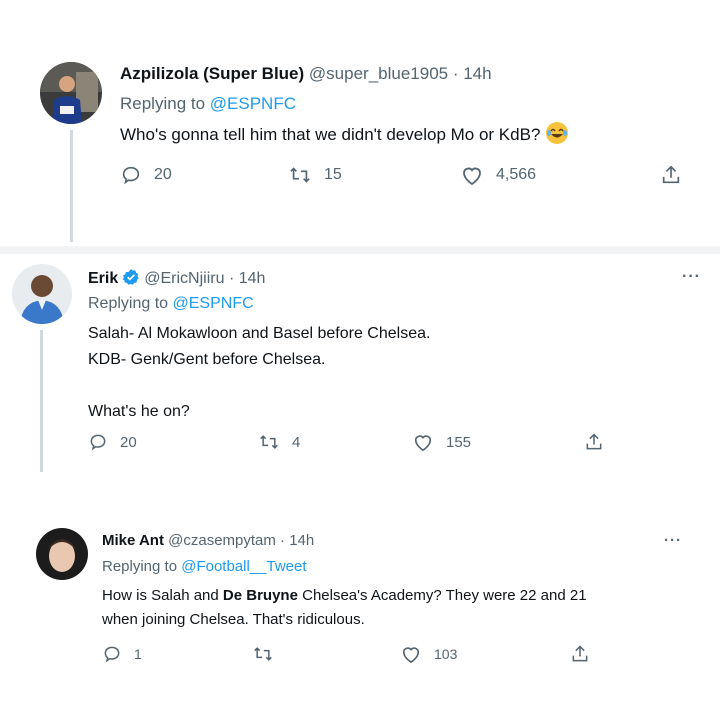 This screenshot has height=720, width=720. I want to click on handle-time: @super_blue1905 · 14h, so click(400, 73).